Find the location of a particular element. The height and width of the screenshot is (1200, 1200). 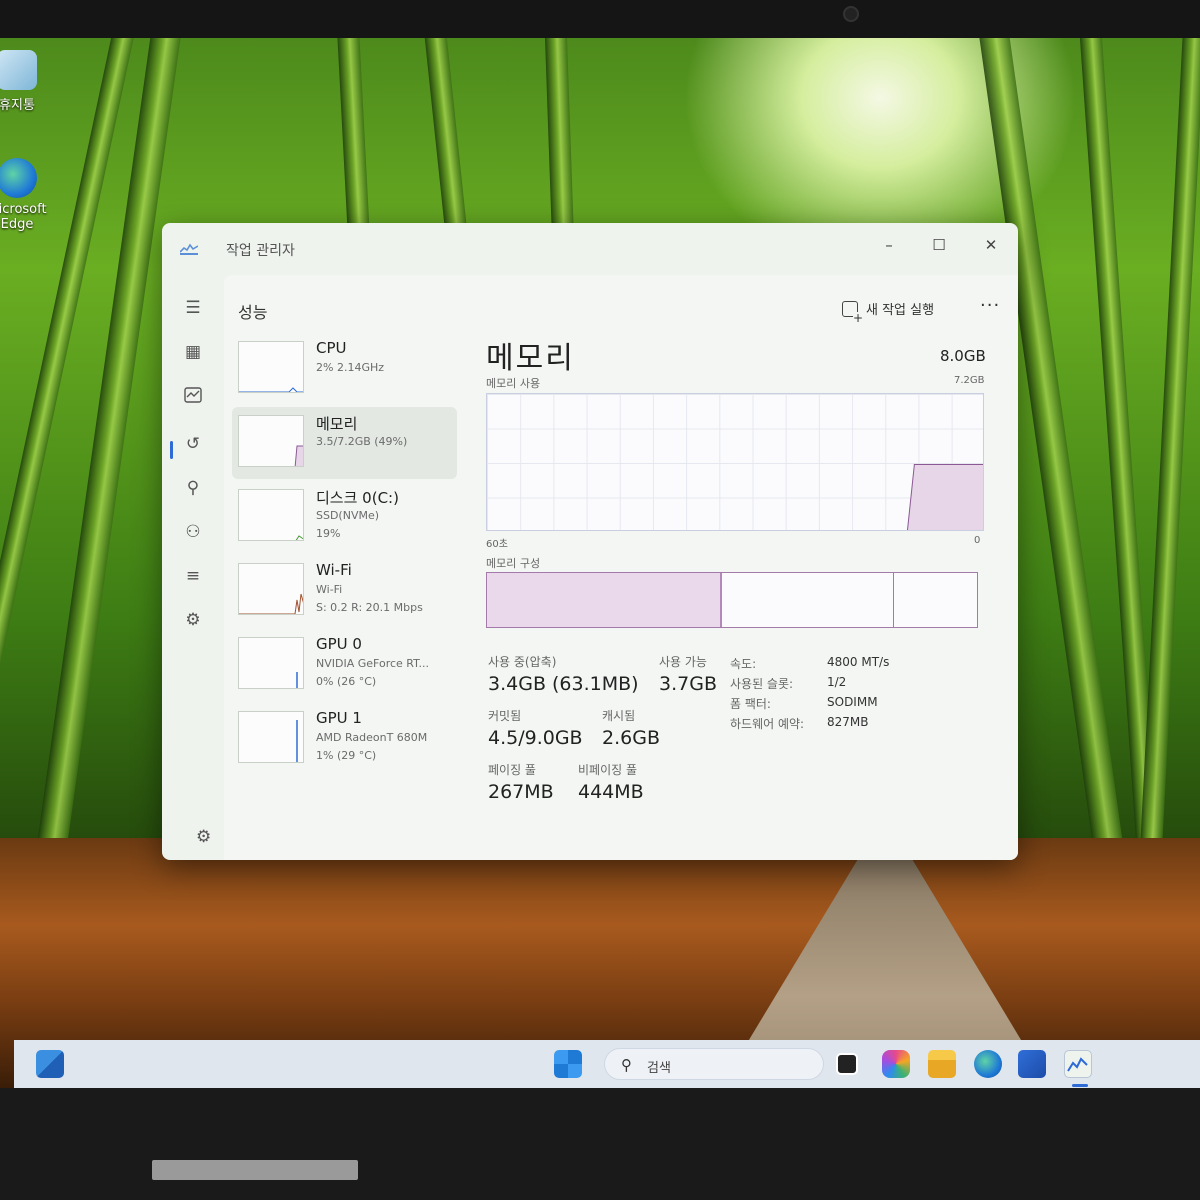

resource-item-wifi: Wi-Fi Wi-Fi S: 0.2 R: 20.1 Mbps is located at coordinates (344, 591).